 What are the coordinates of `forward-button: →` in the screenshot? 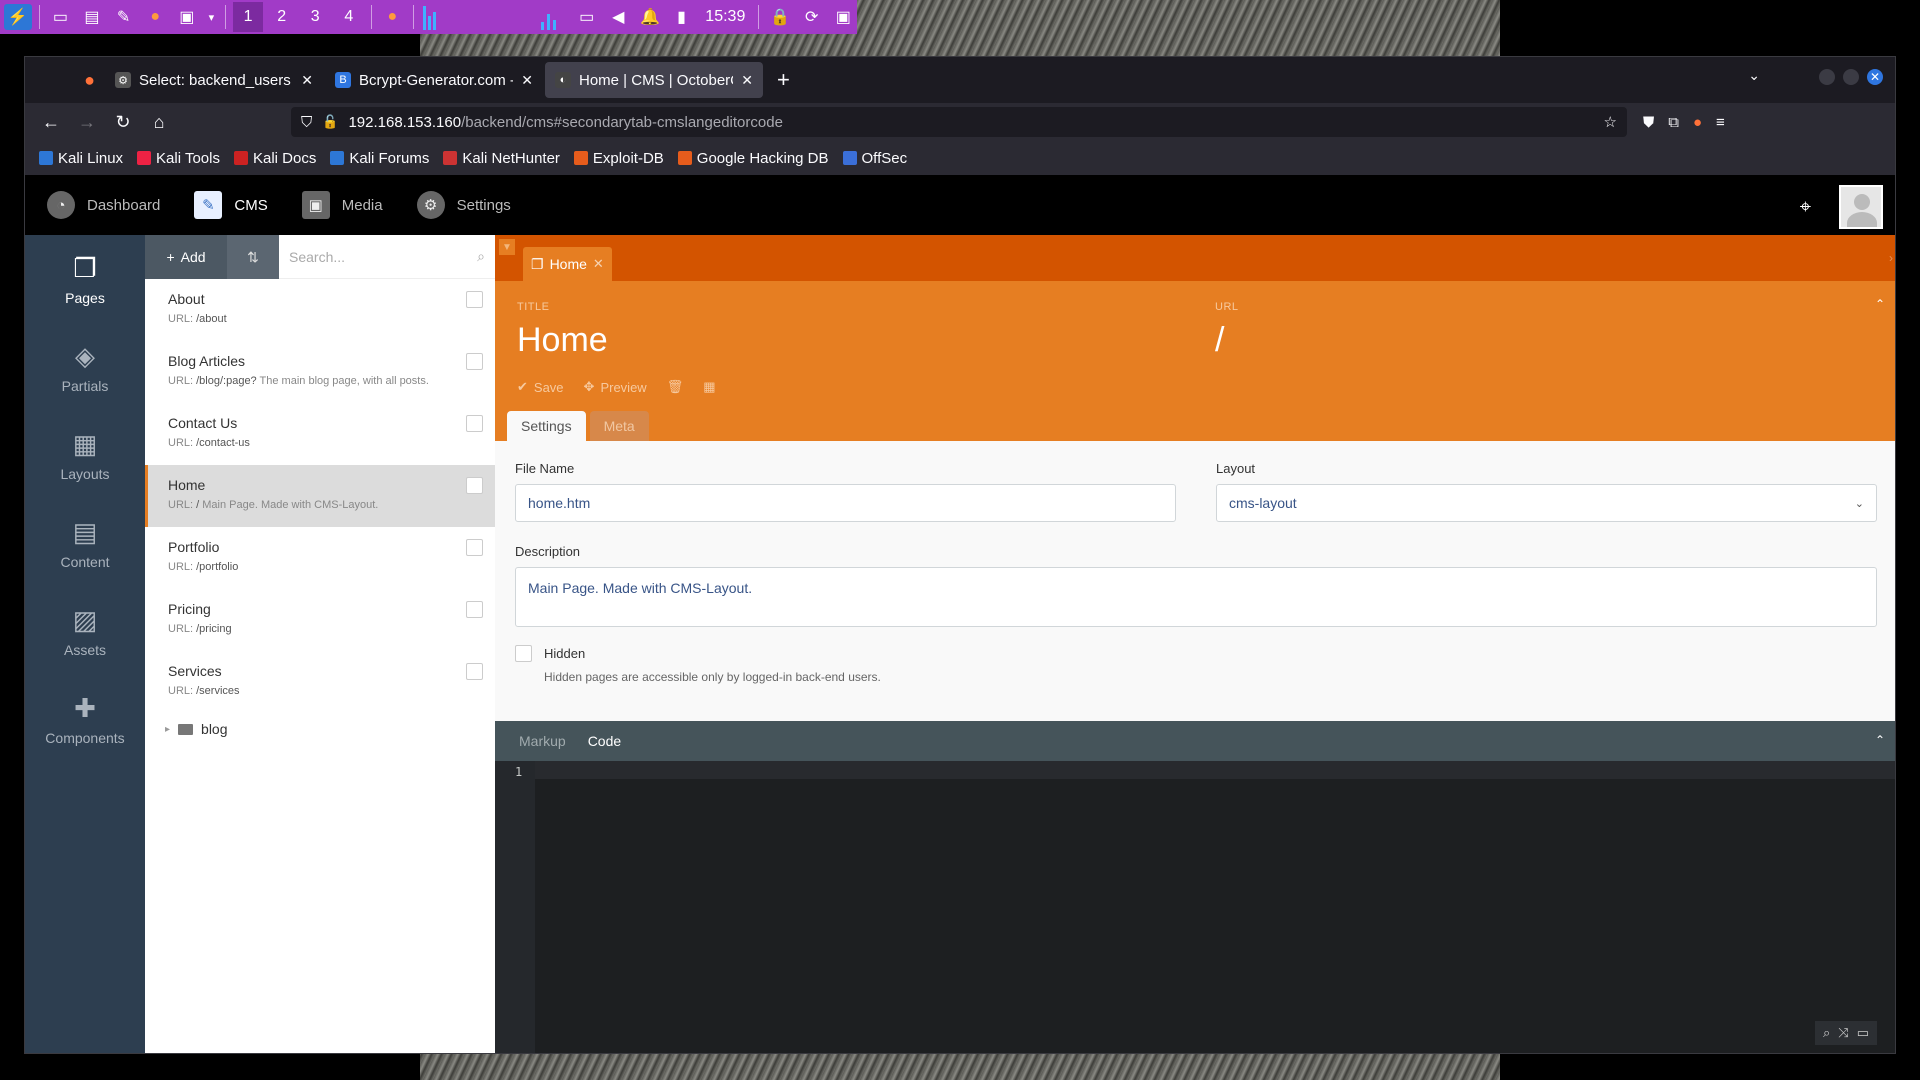 It's located at (87, 122).